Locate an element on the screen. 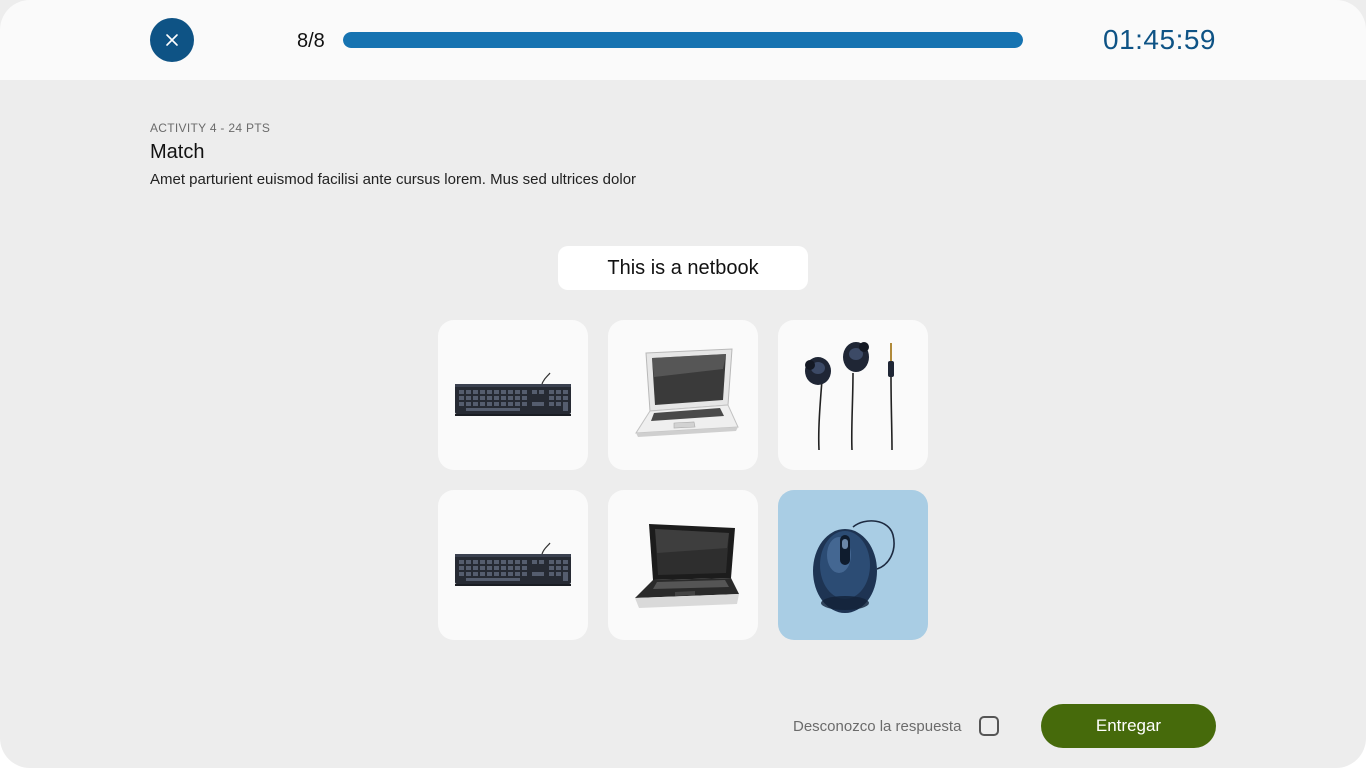  unknown-answer-checkbox is located at coordinates (989, 726).